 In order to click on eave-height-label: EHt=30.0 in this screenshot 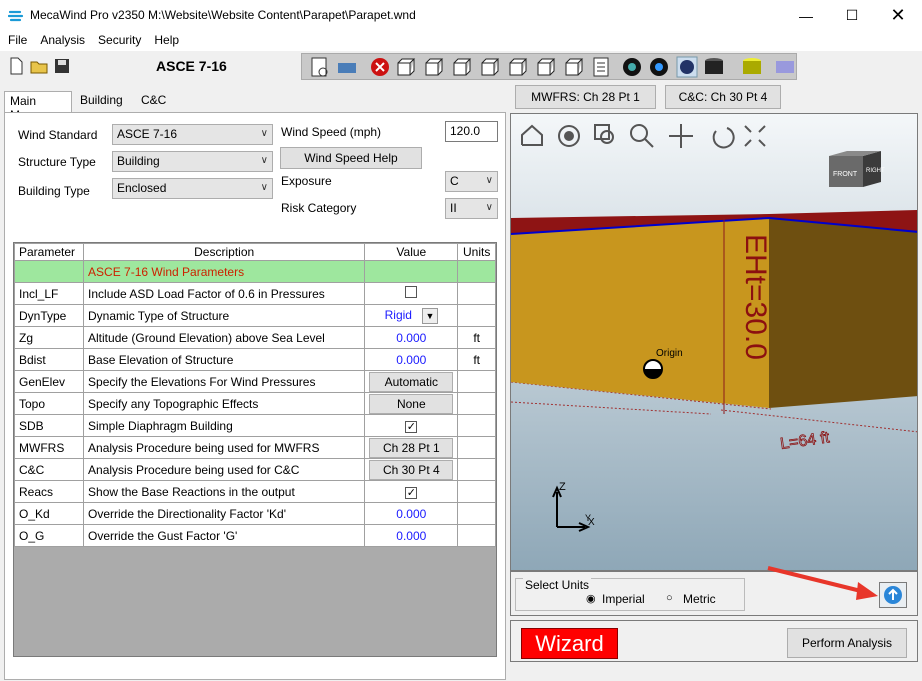, I will do `click(755, 297)`.